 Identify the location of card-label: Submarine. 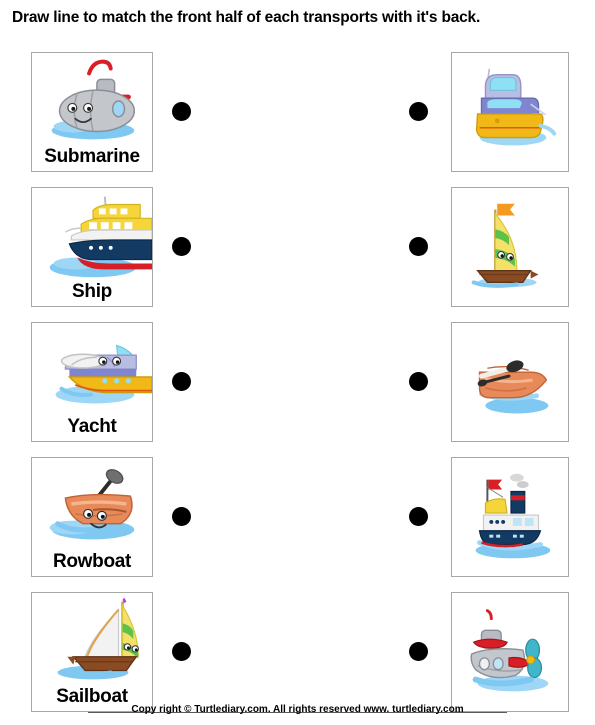
(92, 156).